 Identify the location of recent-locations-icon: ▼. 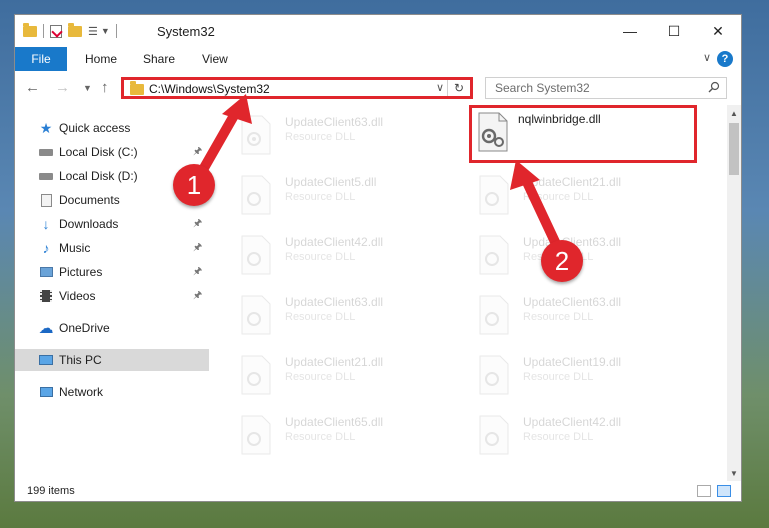
(87, 88).